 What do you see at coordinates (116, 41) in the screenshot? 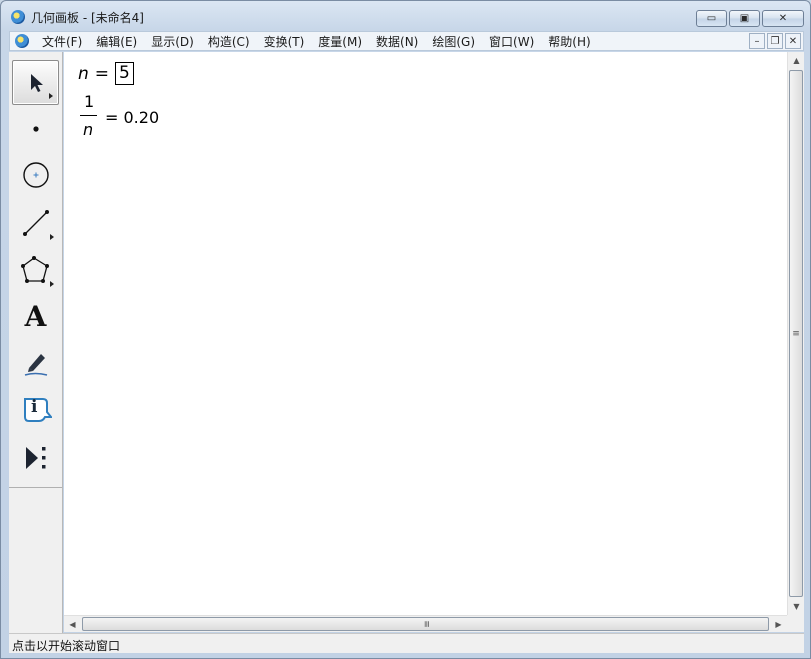
I see `menu-edit: 编辑(E)` at bounding box center [116, 41].